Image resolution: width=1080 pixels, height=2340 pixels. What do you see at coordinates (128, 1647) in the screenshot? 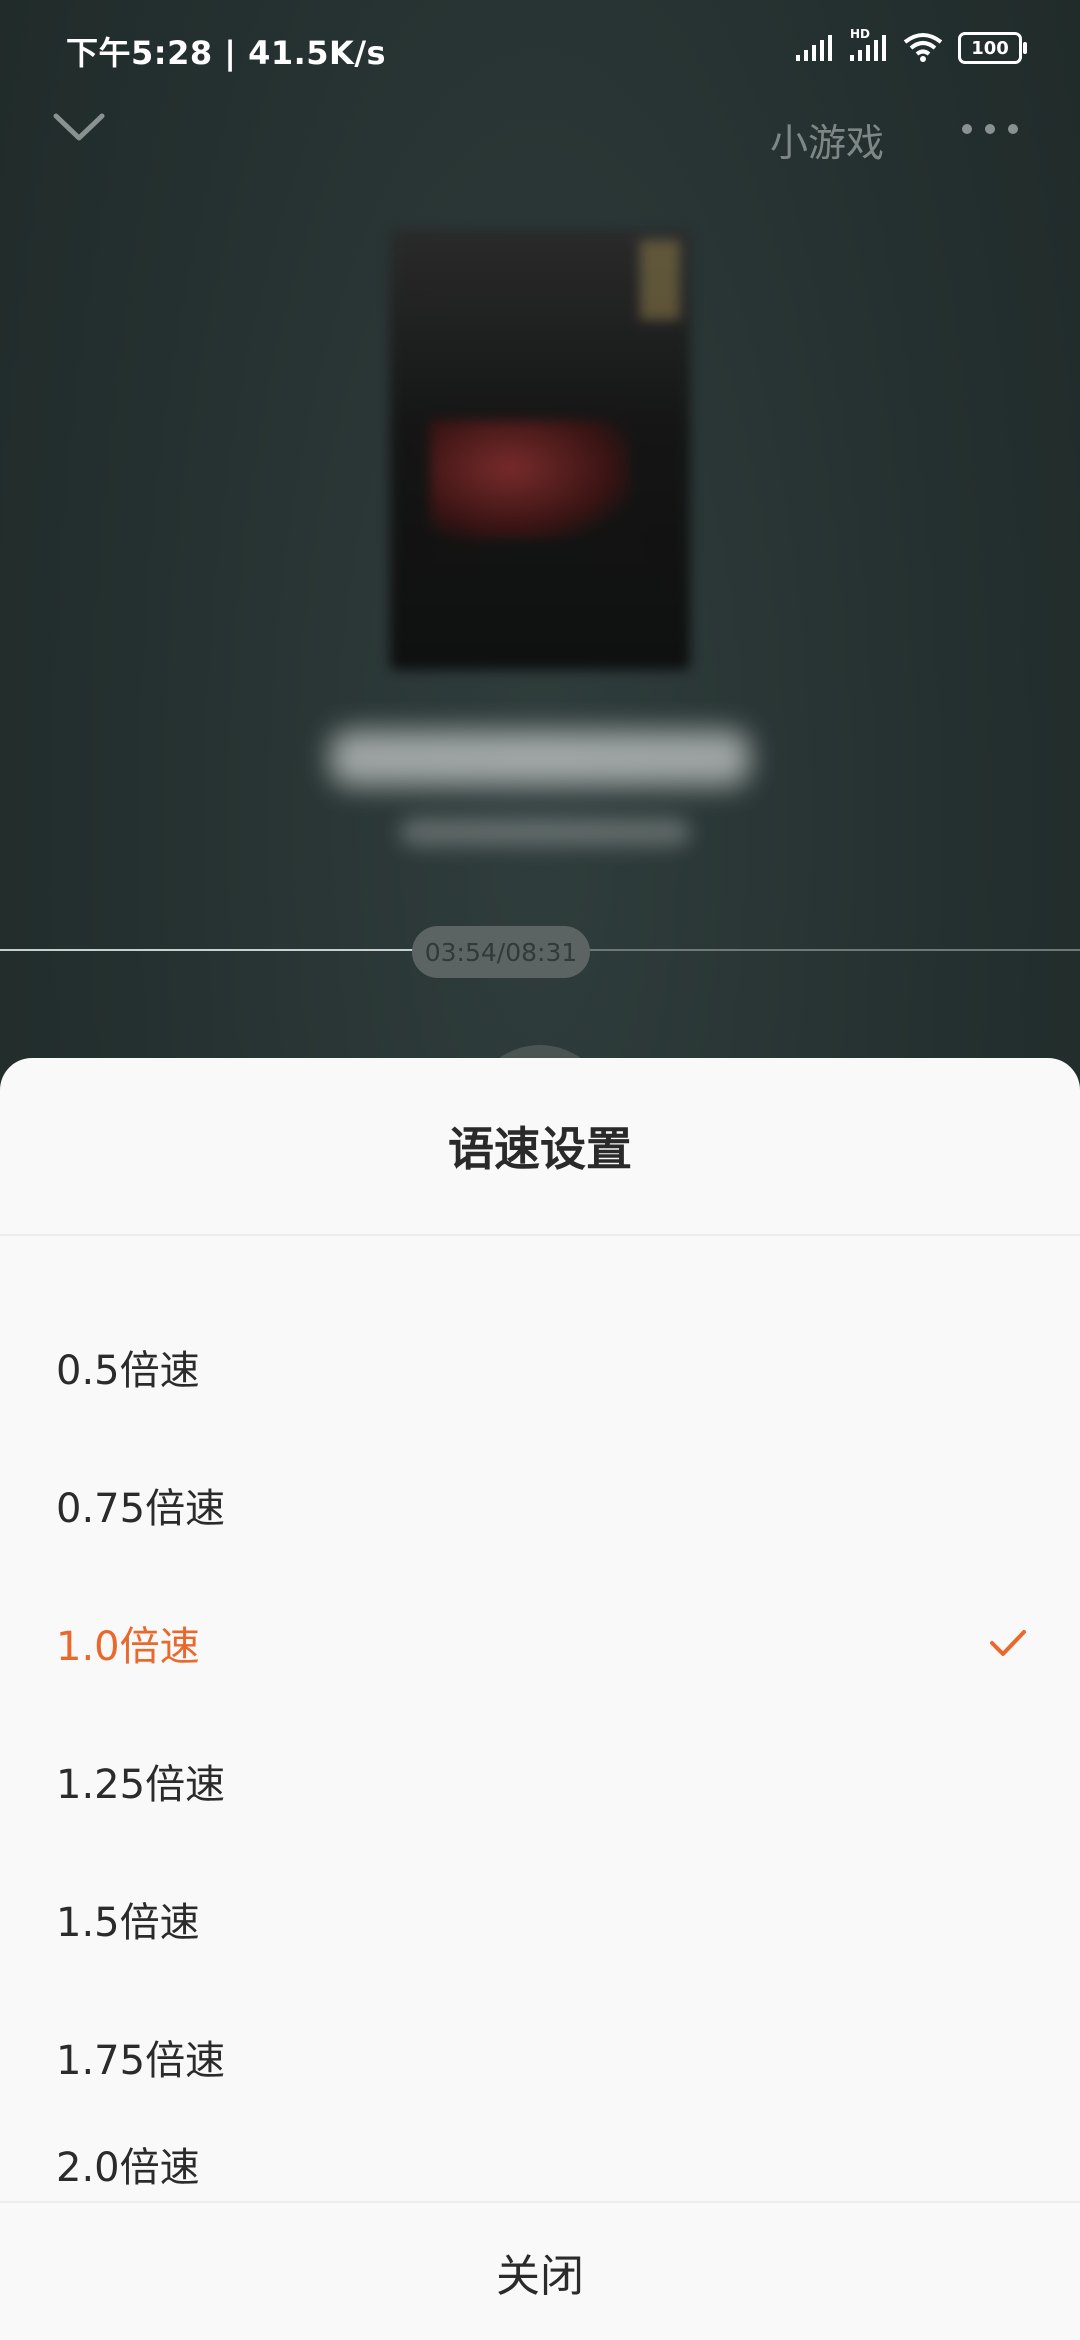
I see `speed-option-label: 1.0倍速` at bounding box center [128, 1647].